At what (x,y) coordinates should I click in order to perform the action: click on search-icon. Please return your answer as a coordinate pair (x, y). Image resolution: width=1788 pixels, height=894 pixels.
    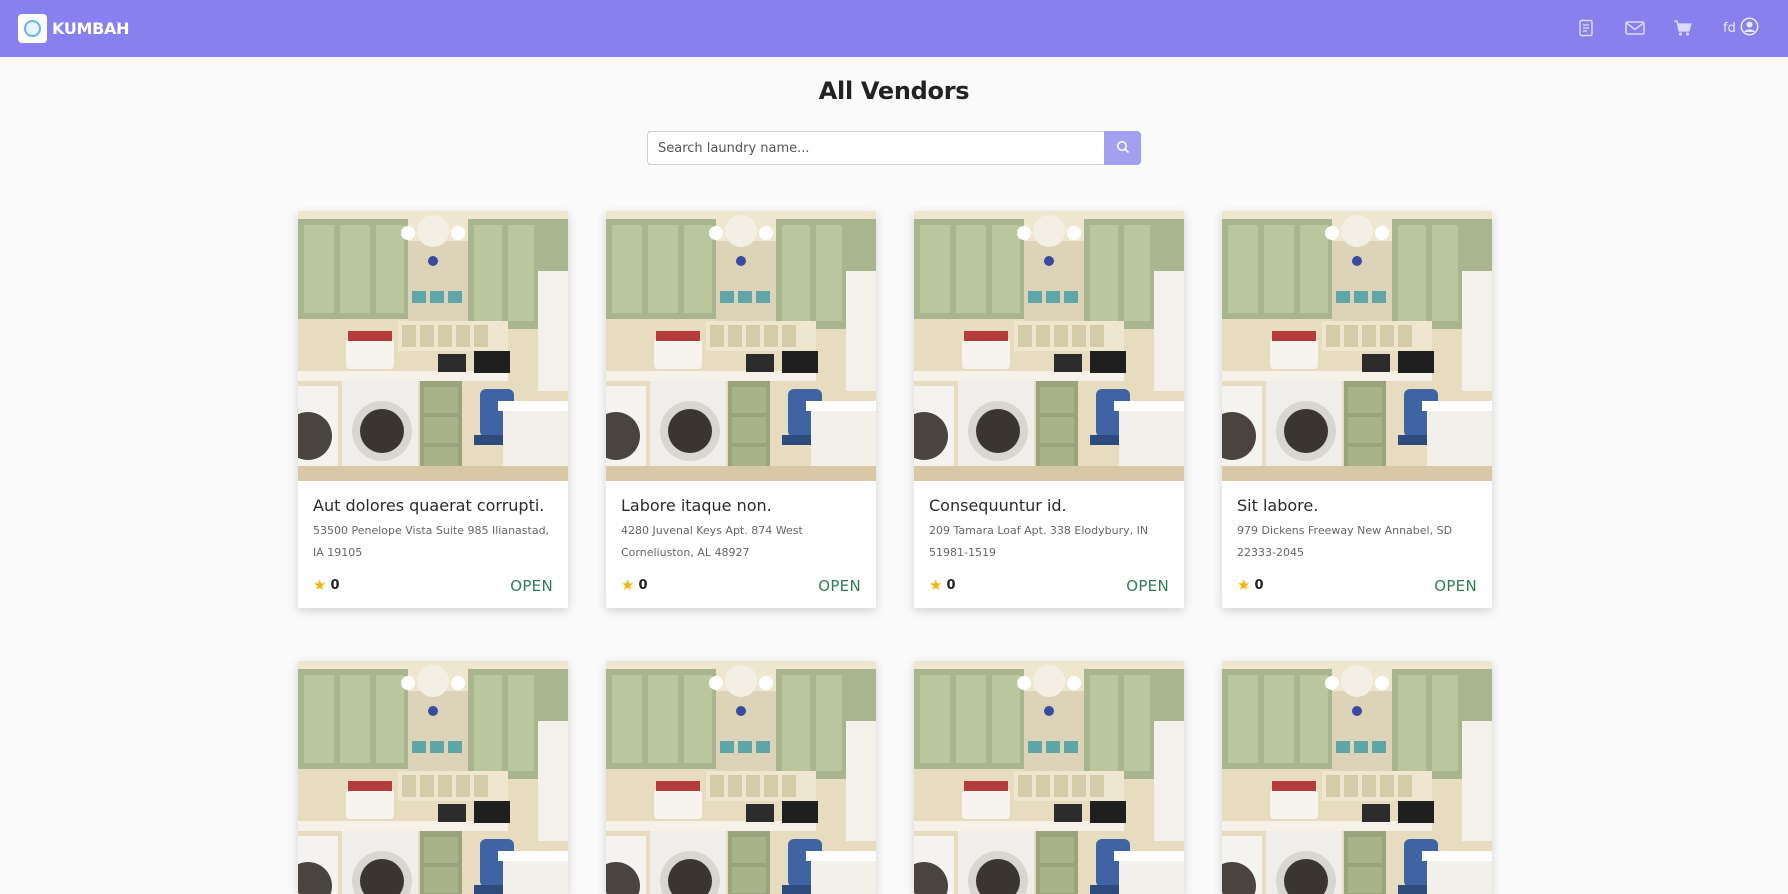
    Looking at the image, I should click on (1123, 148).